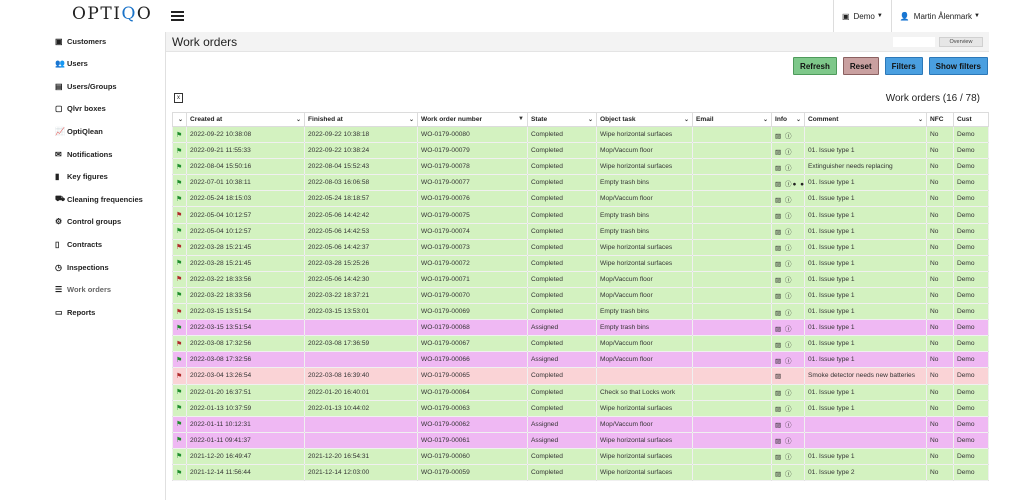  I want to click on cell-info: ▨ ⓘ● ●, so click(788, 183).